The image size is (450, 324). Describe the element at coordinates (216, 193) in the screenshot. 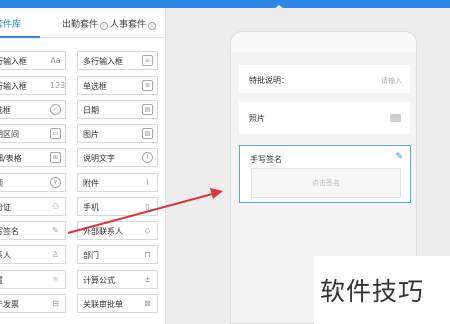

I see `arrow-head` at that location.